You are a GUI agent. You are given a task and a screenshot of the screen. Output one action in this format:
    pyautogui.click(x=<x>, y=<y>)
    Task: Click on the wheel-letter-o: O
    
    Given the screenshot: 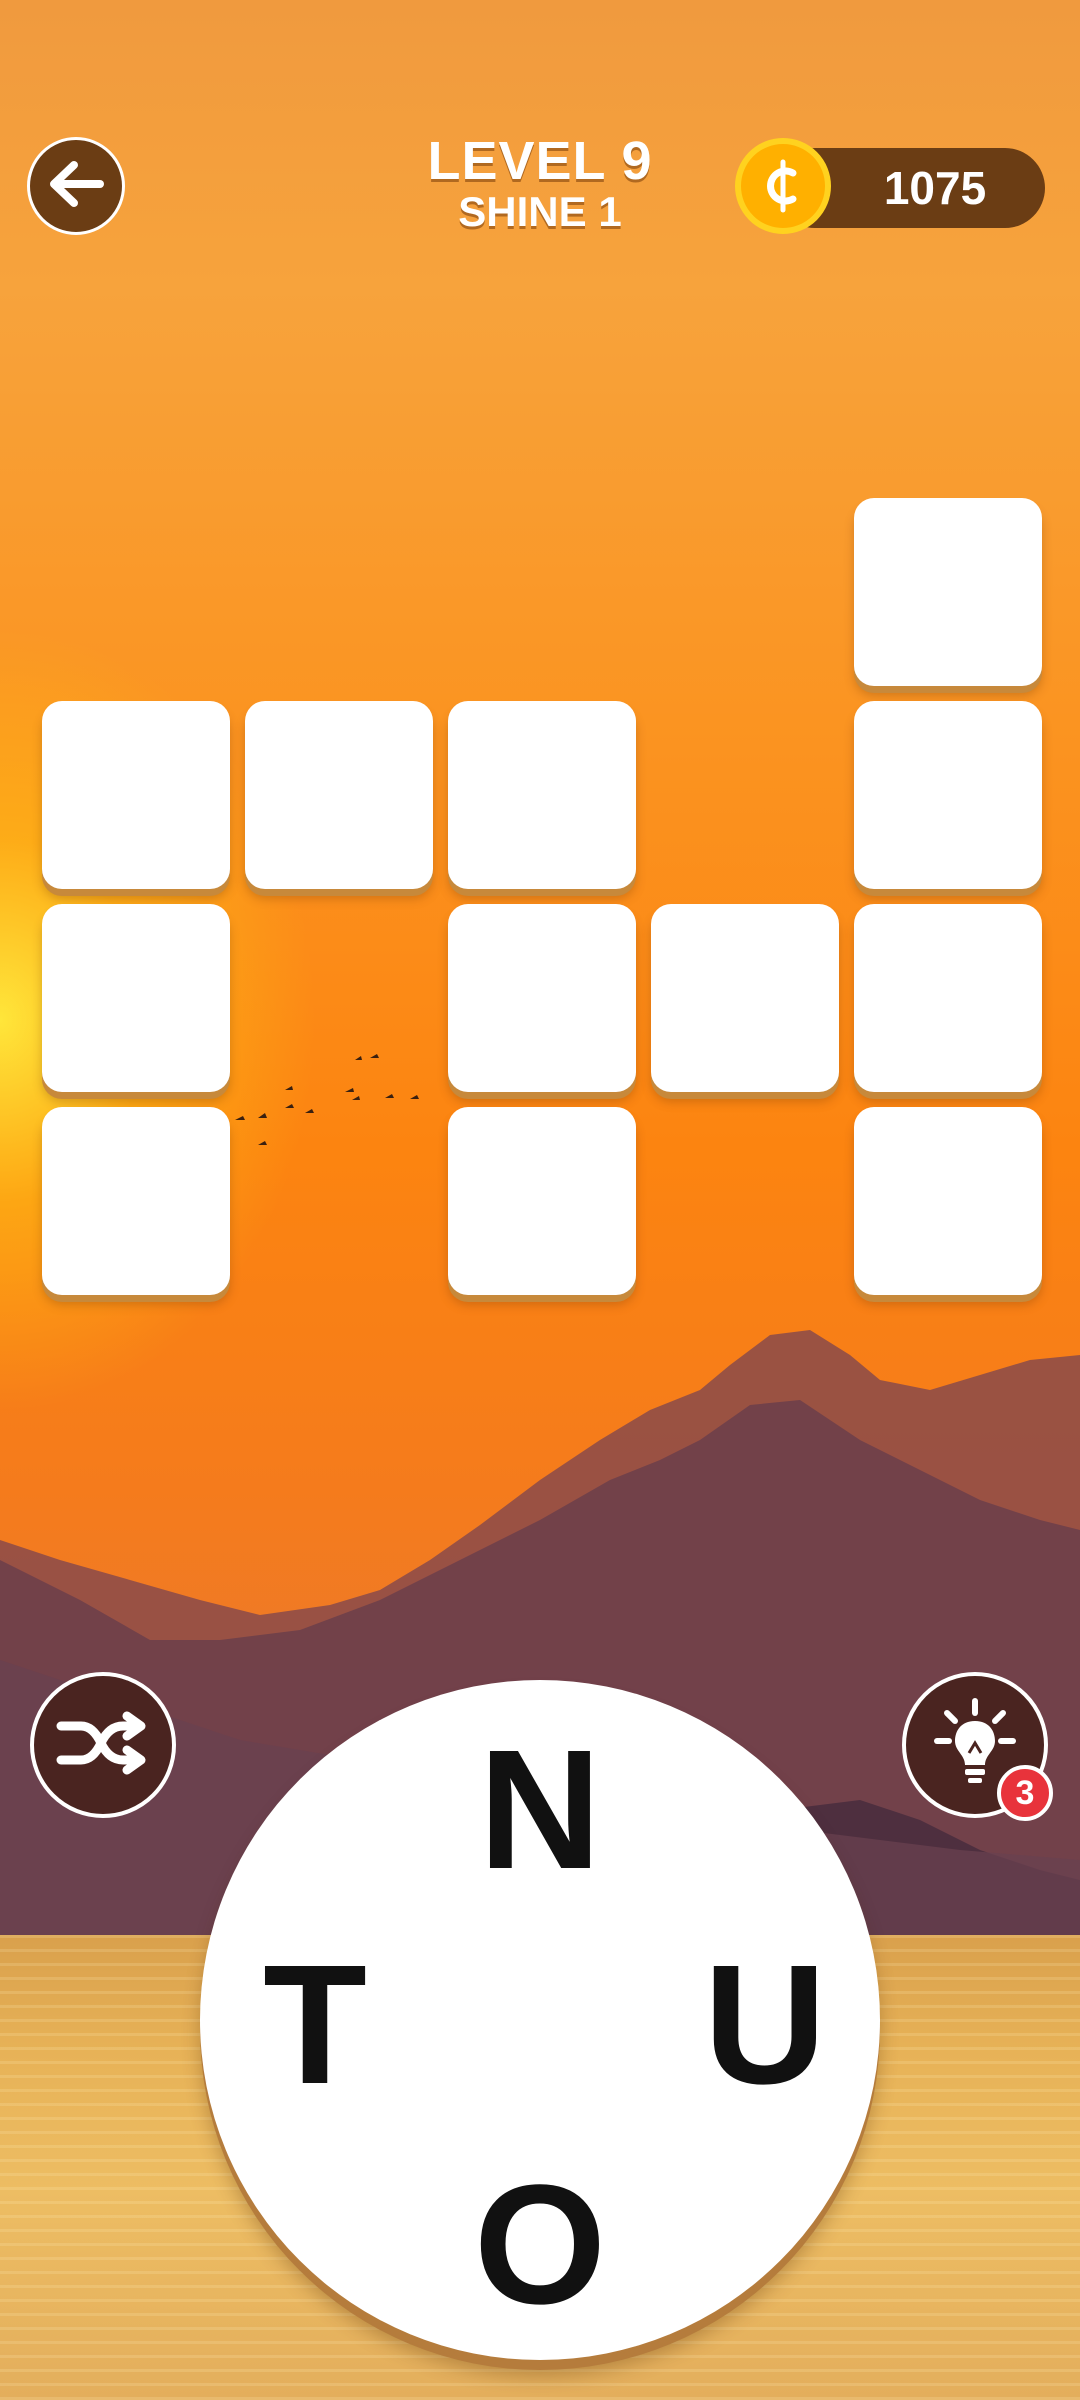 What is the action you would take?
    pyautogui.click(x=540, y=2245)
    